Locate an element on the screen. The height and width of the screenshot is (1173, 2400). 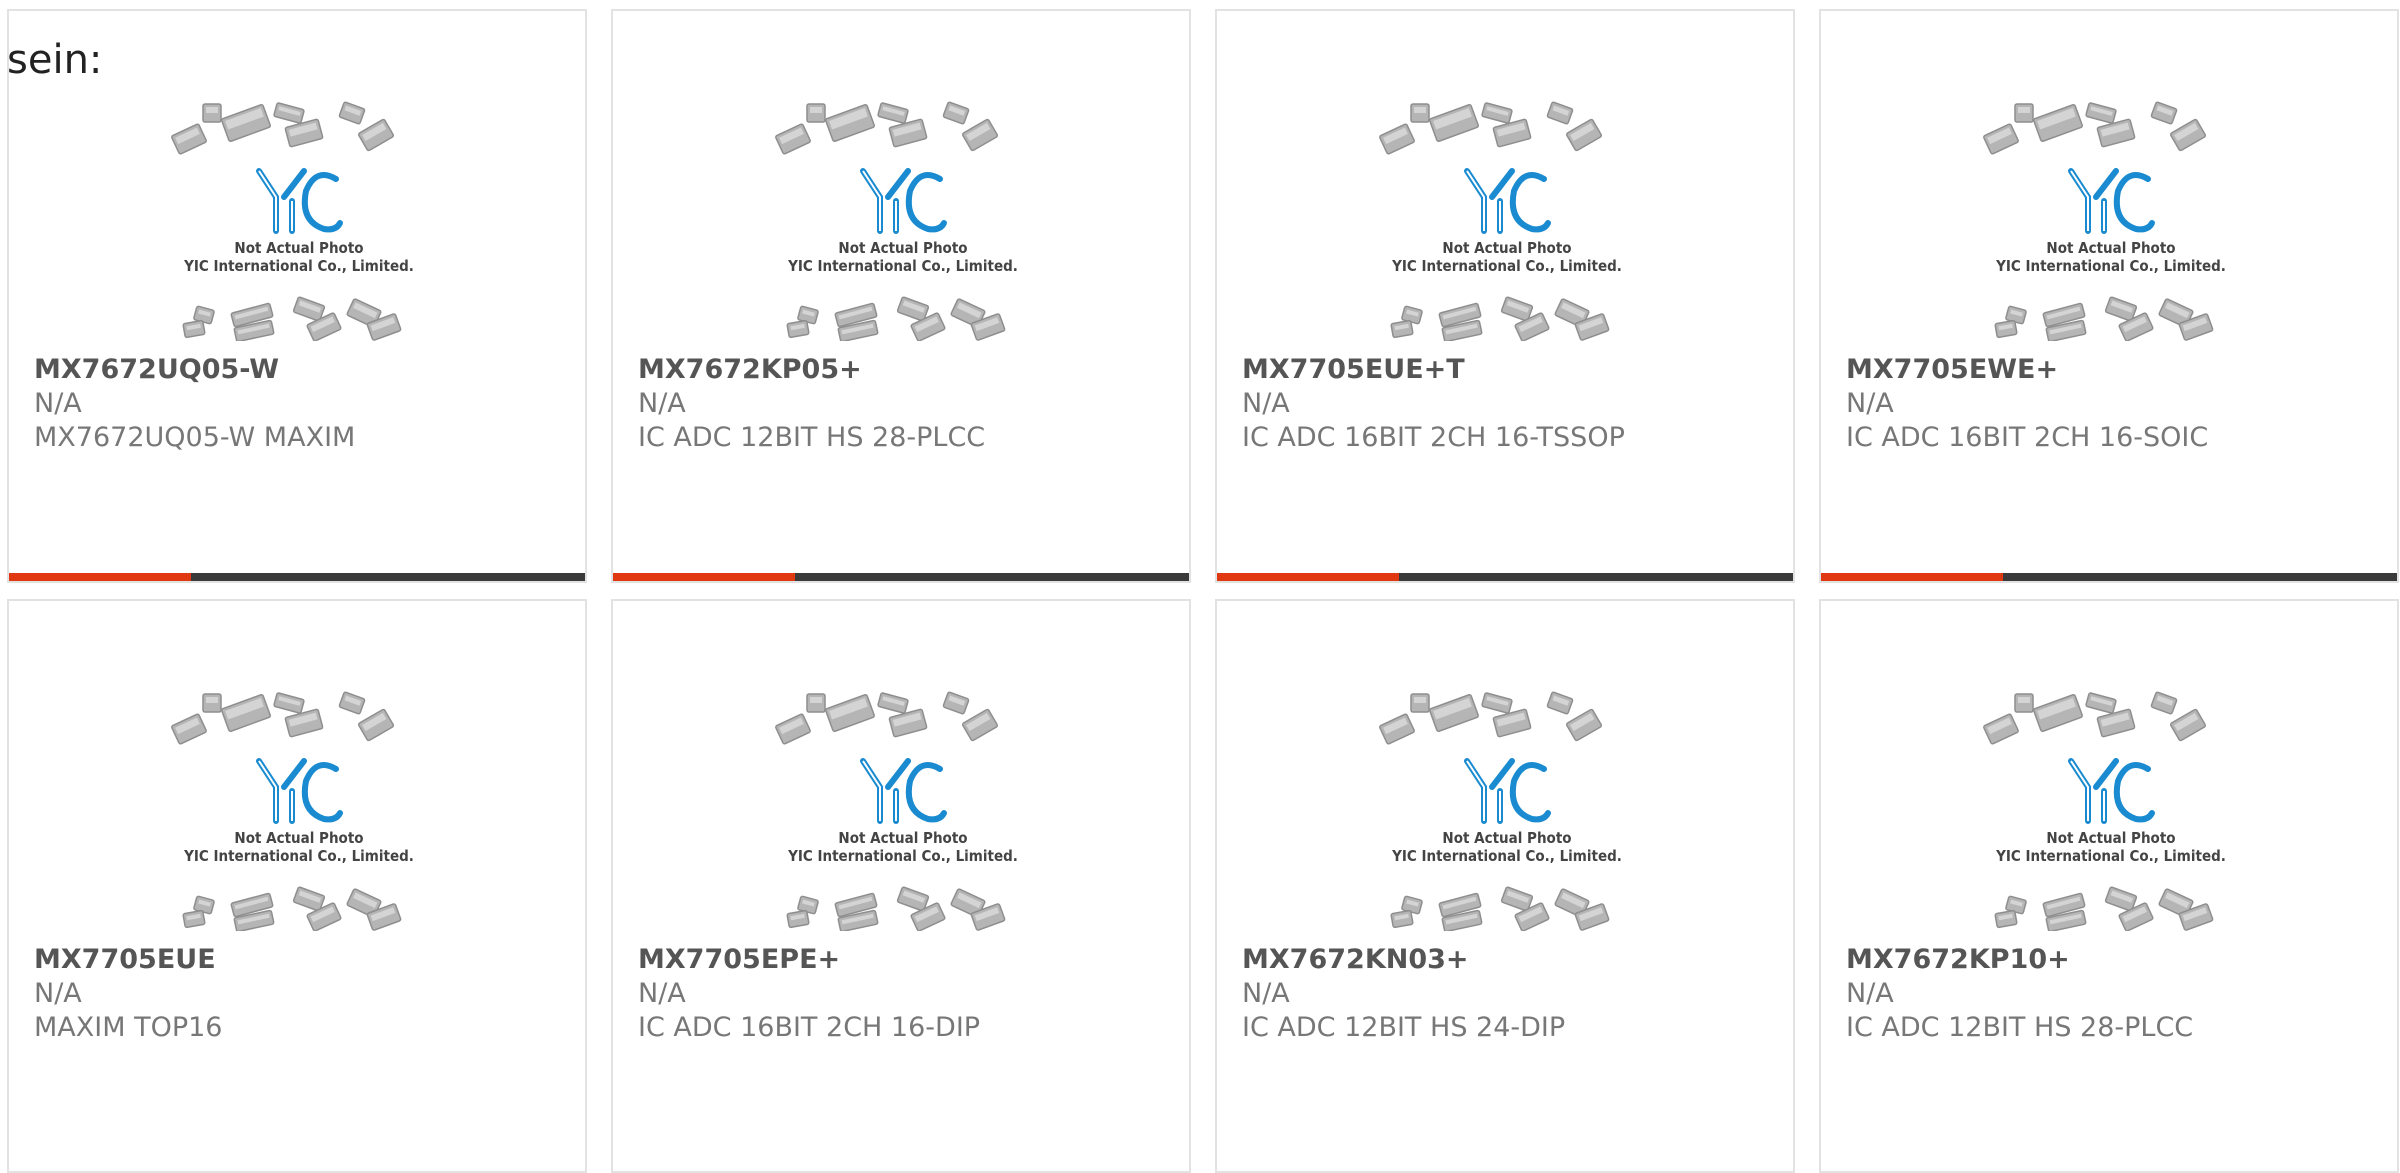
product-description: IC ADC 12BIT HS 24-DIP is located at coordinates (1404, 1027).